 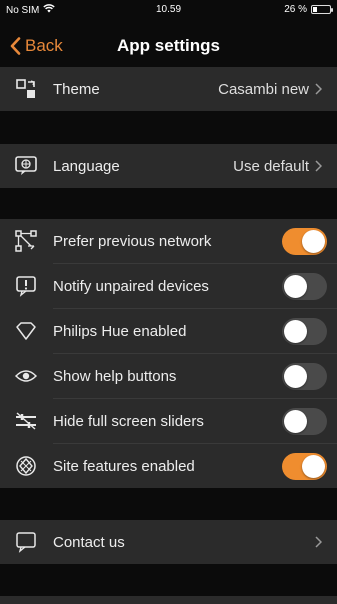 I want to click on eye-icon, so click(x=26, y=376).